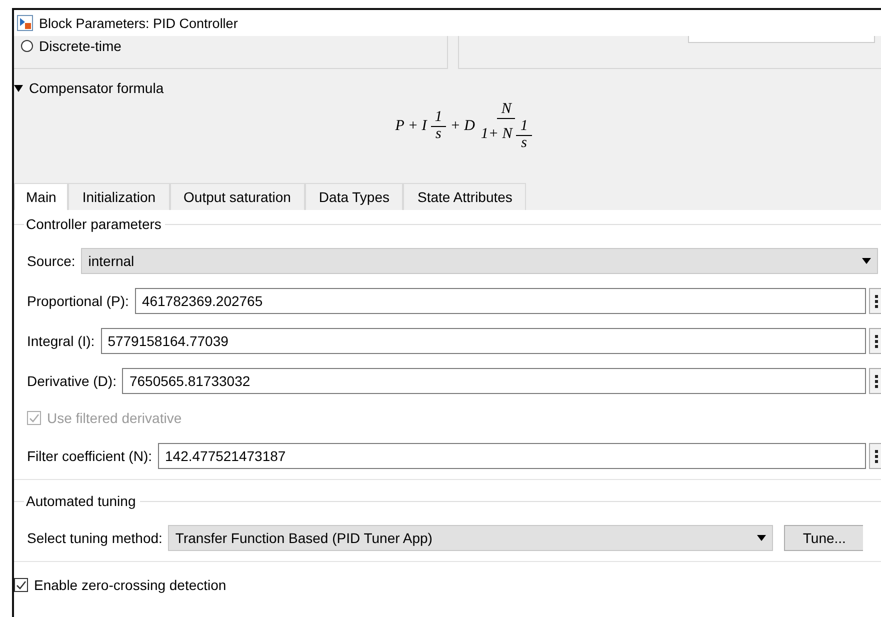  Describe the element at coordinates (483, 341) in the screenshot. I see `input-field: 5779158164.77039` at that location.